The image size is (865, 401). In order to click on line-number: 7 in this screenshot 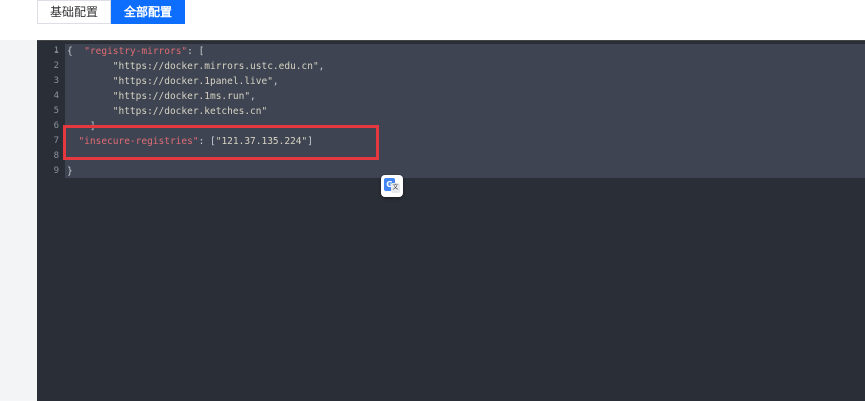, I will do `click(56, 141)`.